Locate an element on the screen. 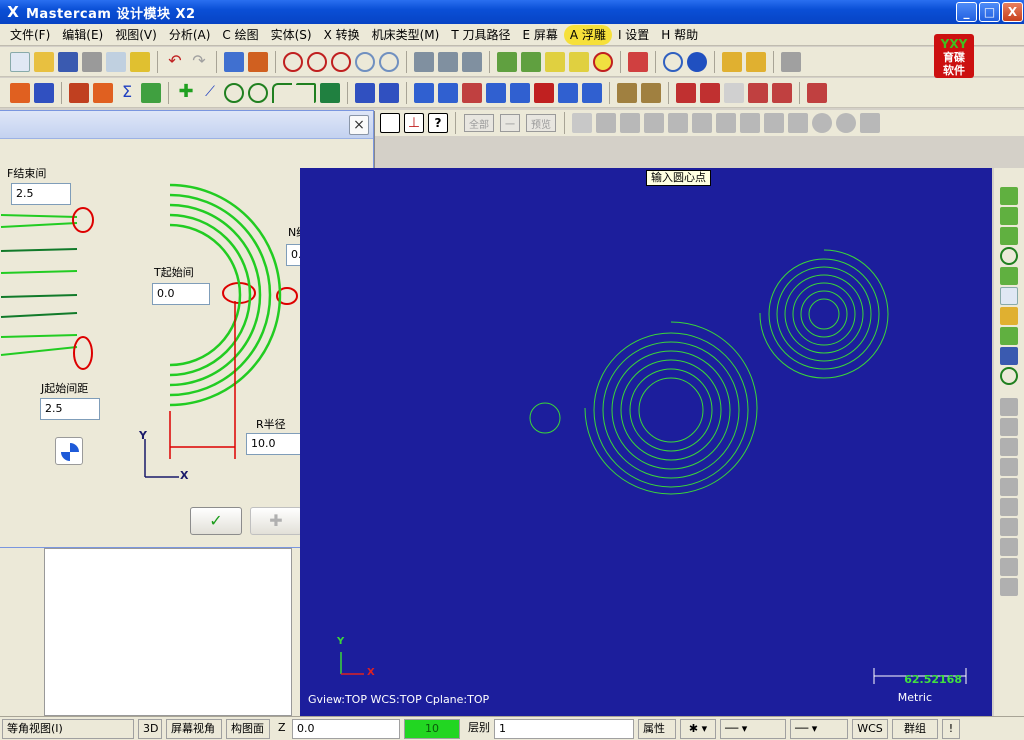 This screenshot has height=740, width=1024. menu-settings: I 设置 is located at coordinates (633, 35).